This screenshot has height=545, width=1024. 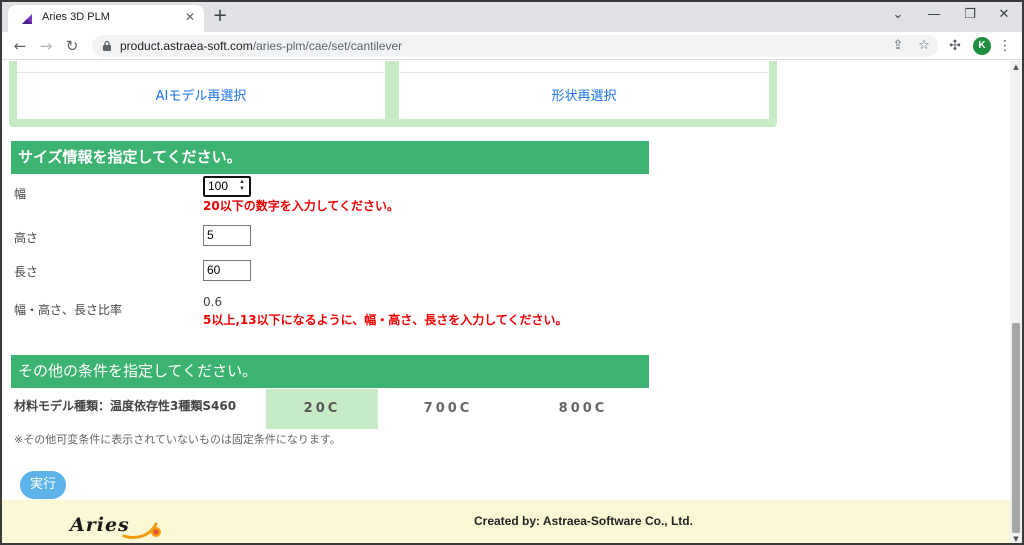 I want to click on temp-option-20c: 20C, so click(x=322, y=409).